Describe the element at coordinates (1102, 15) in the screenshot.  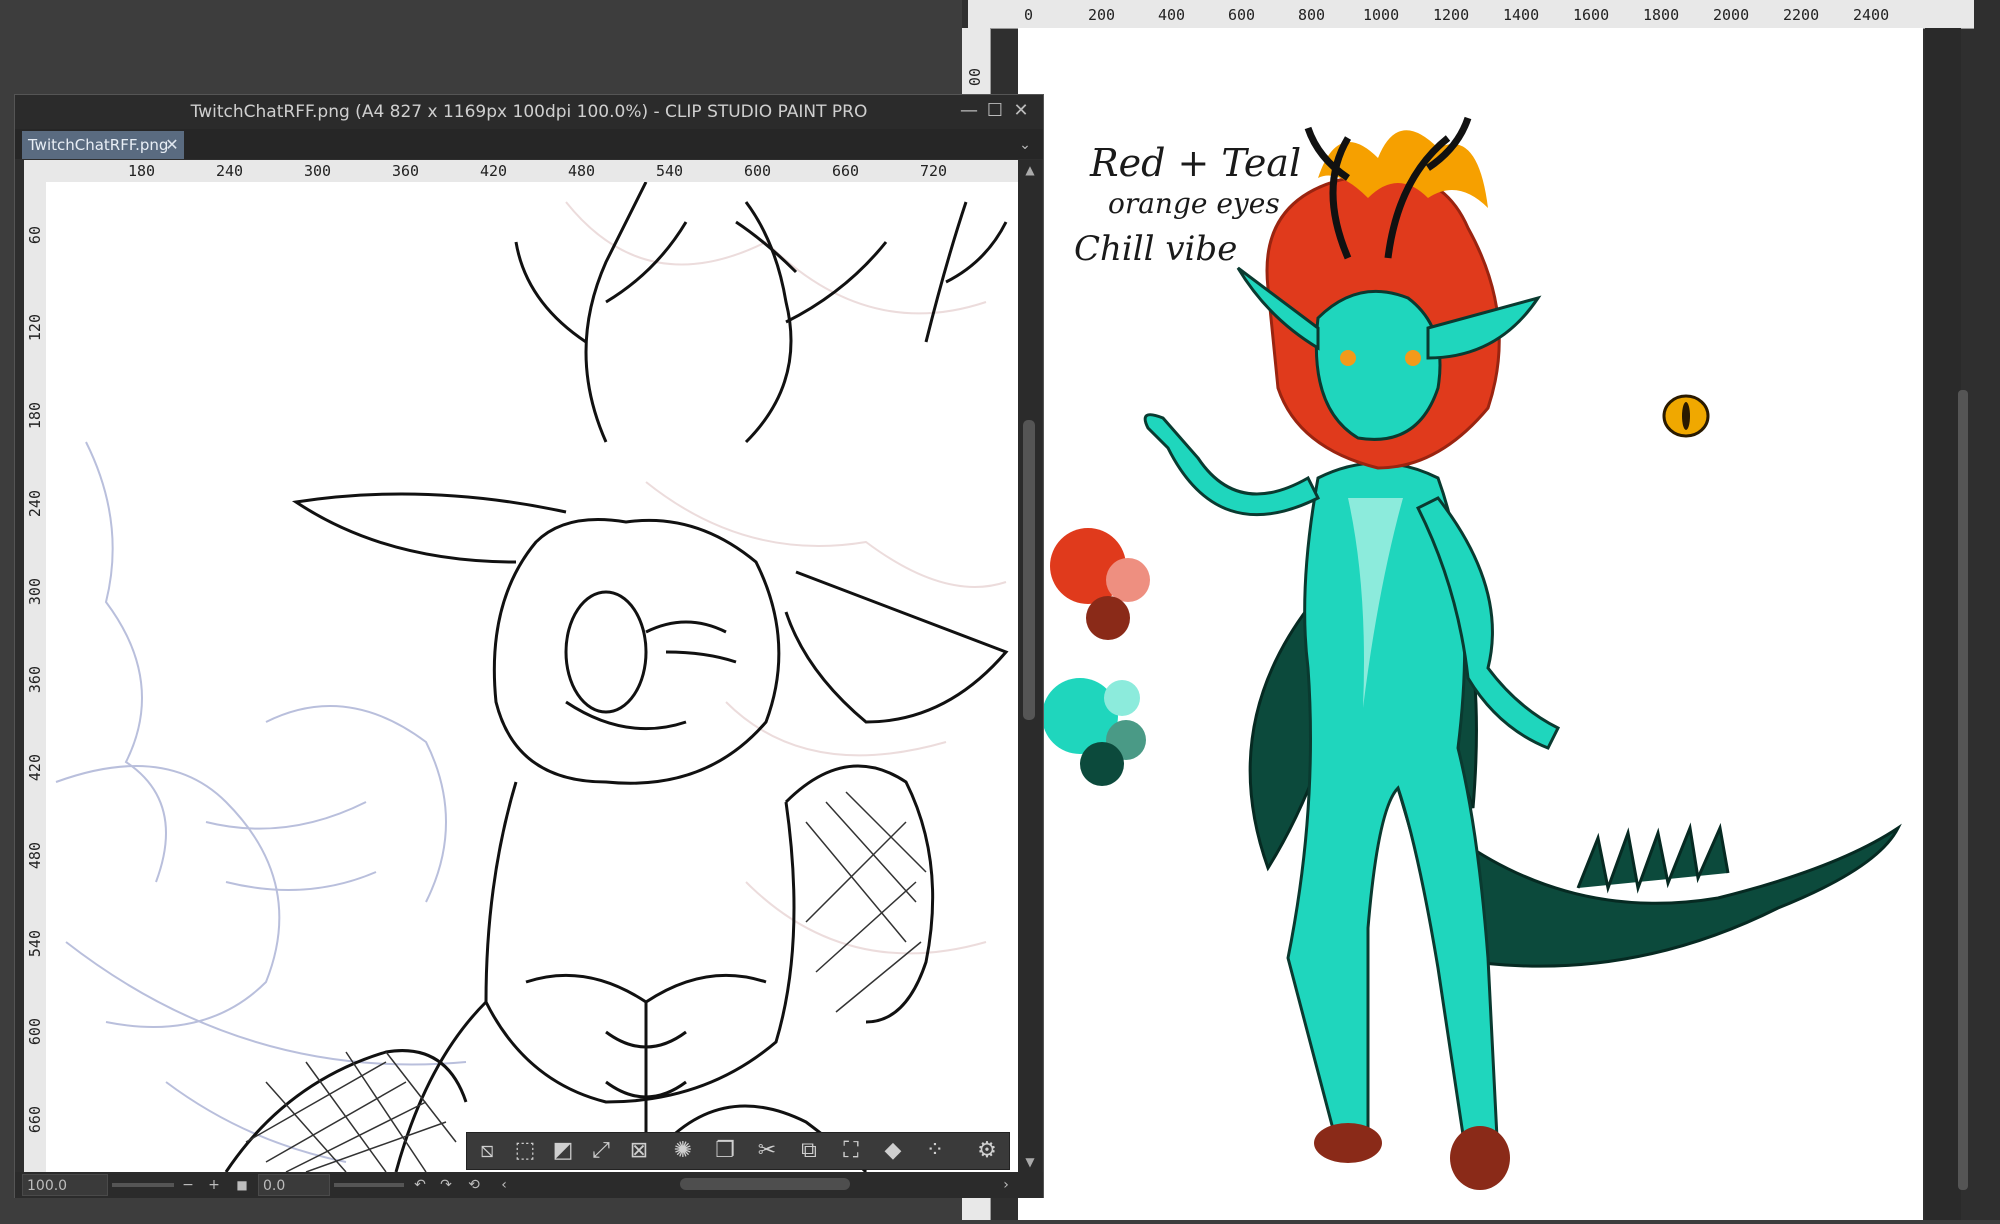
I see `ruler-label: 200` at that location.